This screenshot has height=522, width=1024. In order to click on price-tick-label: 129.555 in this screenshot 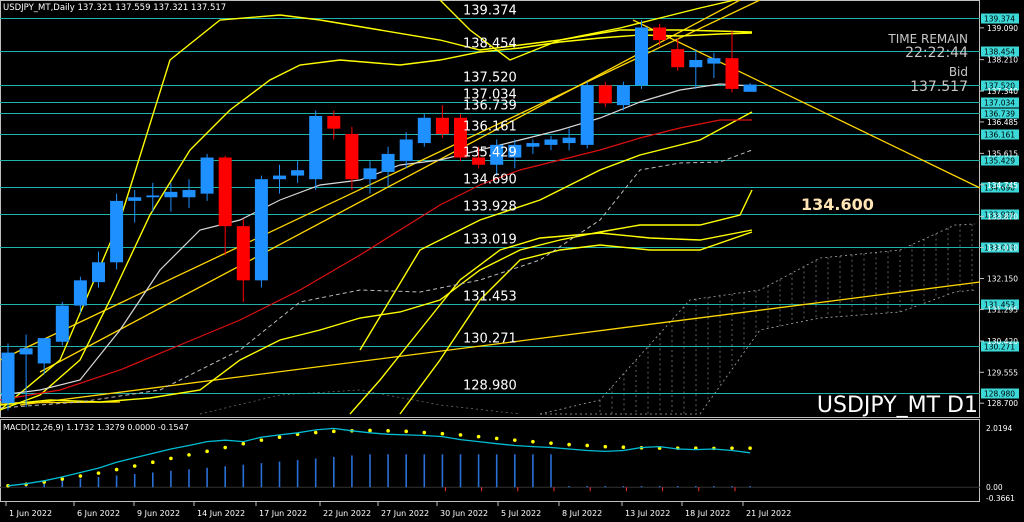, I will do `click(1002, 372)`.